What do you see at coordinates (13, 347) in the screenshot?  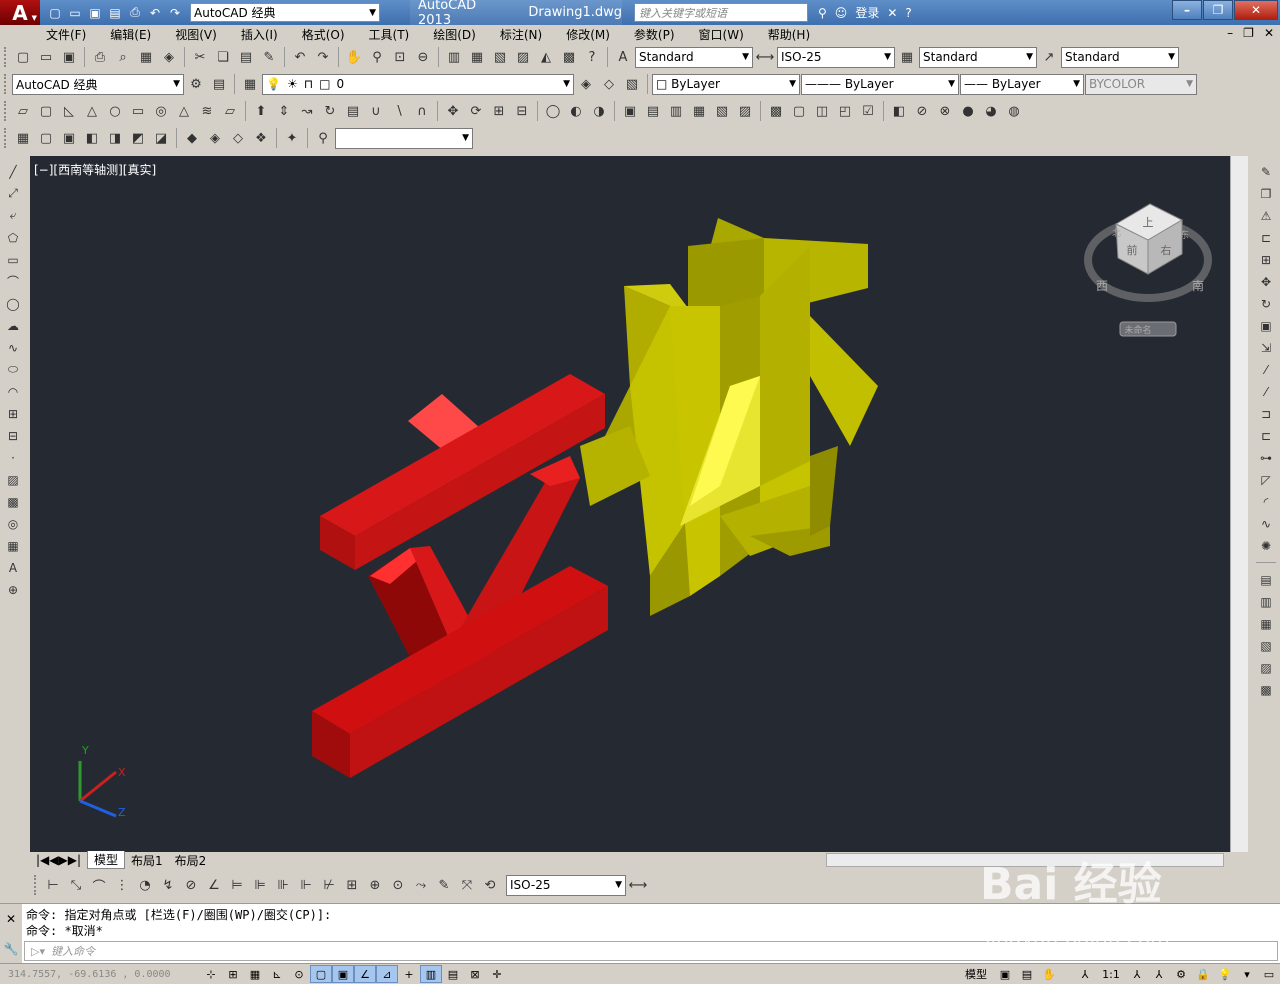 I see `spline-icon: ∿` at bounding box center [13, 347].